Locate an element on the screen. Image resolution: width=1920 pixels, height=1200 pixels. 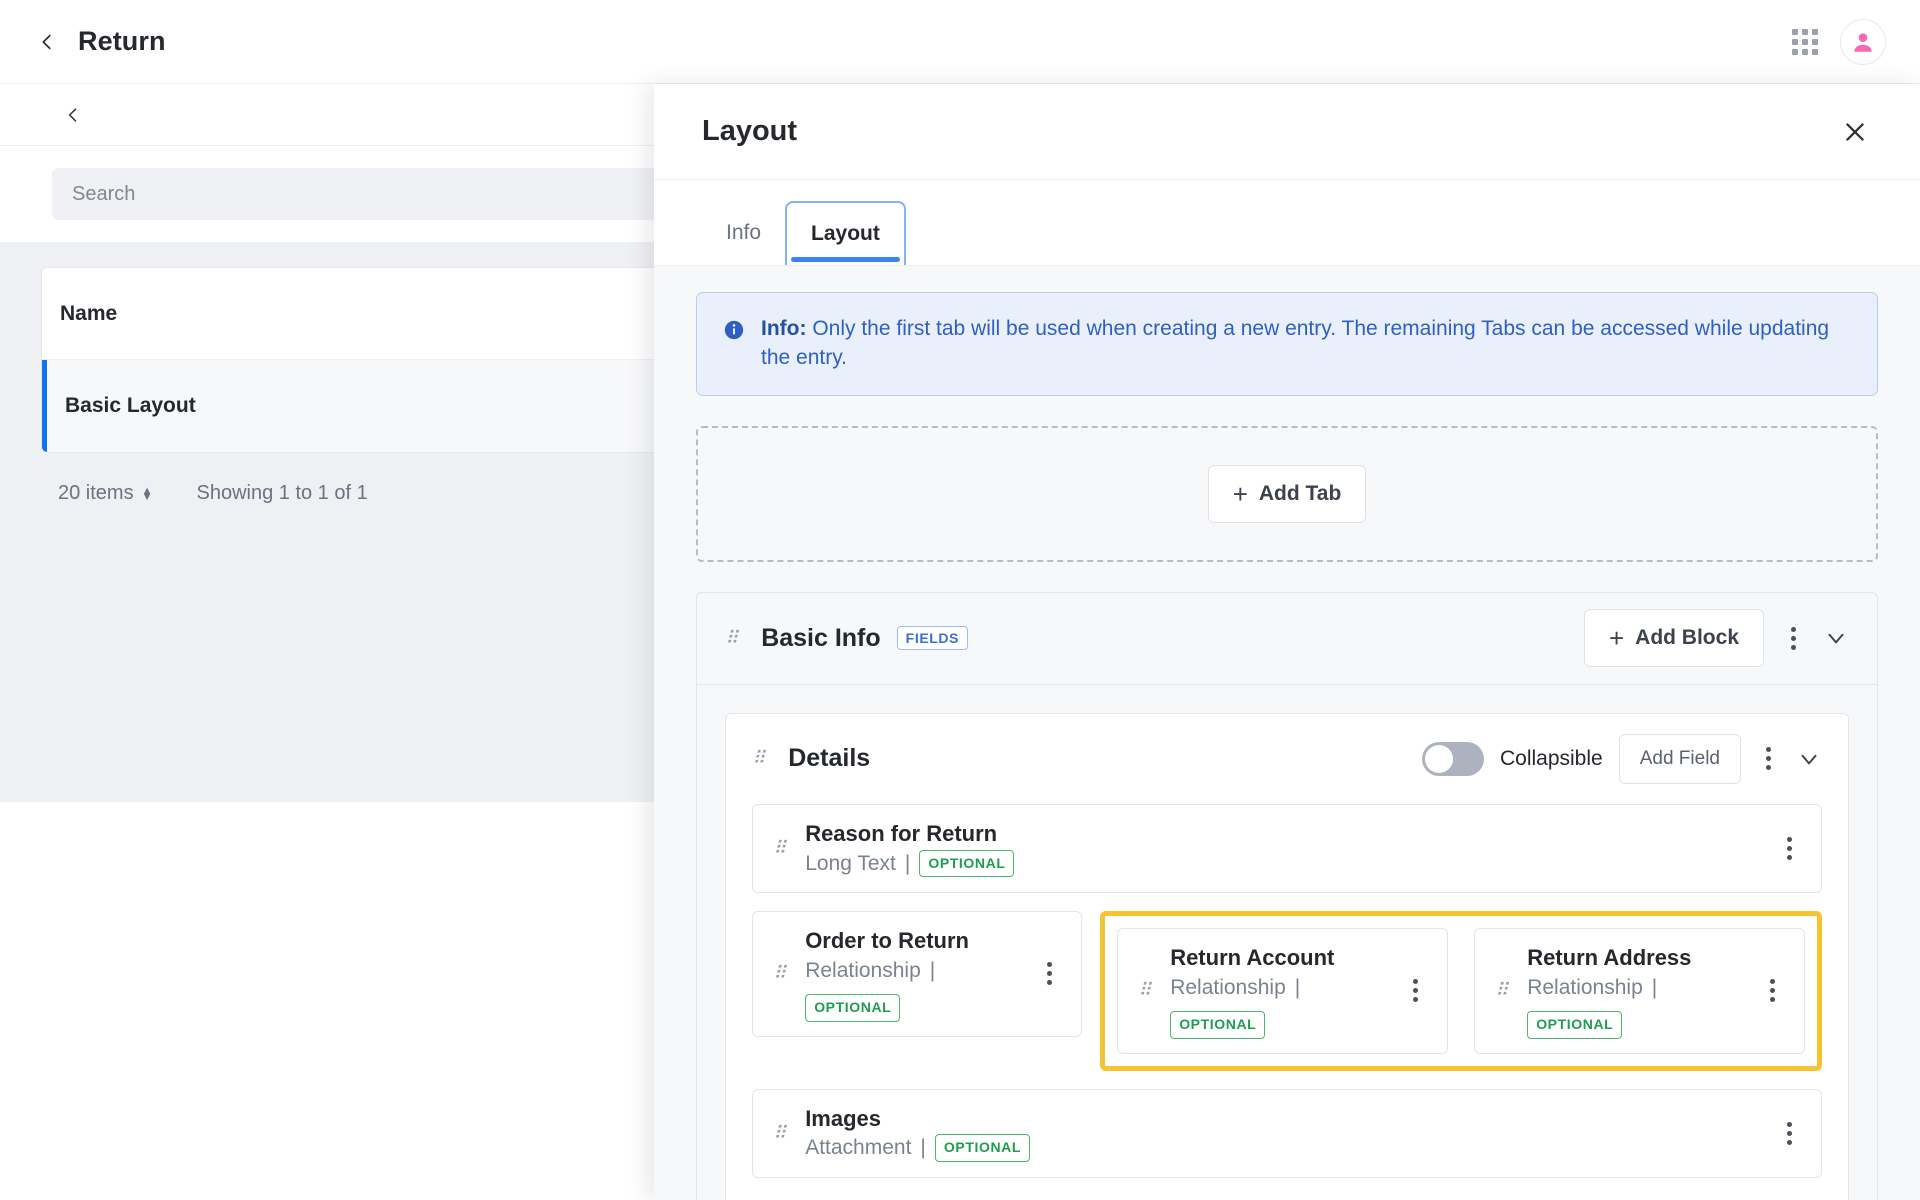
field-name: Return Address is located at coordinates (1609, 958).